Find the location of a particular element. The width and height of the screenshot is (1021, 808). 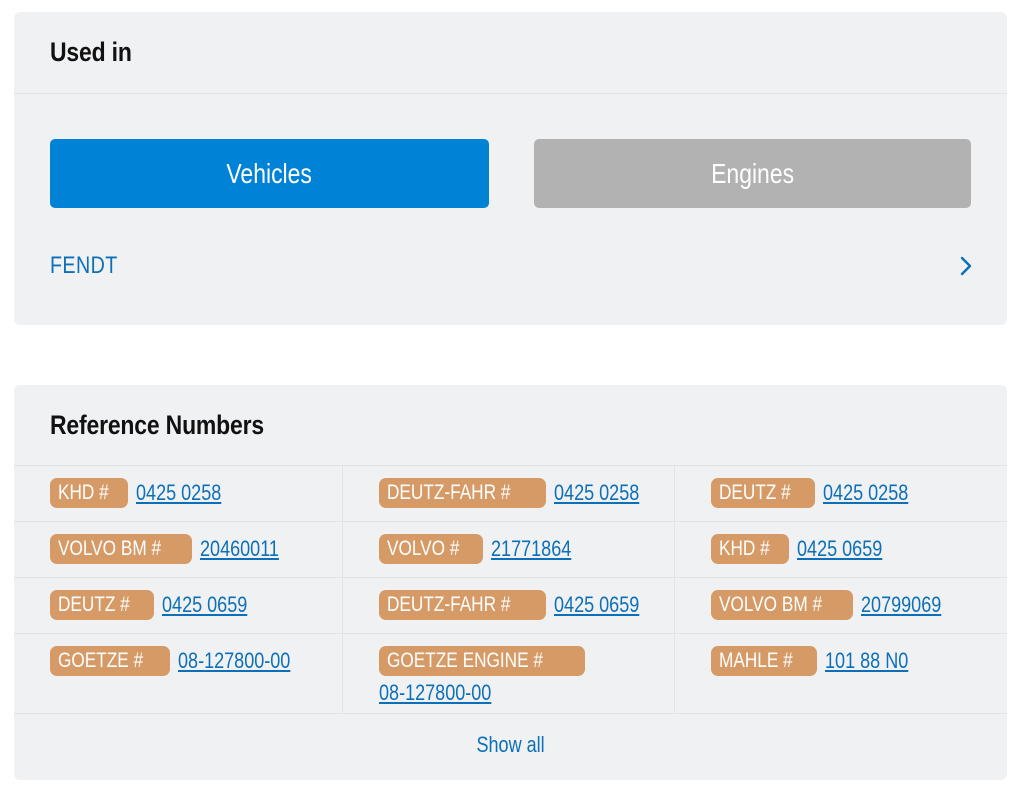

reference-number-link: 20799069 is located at coordinates (901, 605).